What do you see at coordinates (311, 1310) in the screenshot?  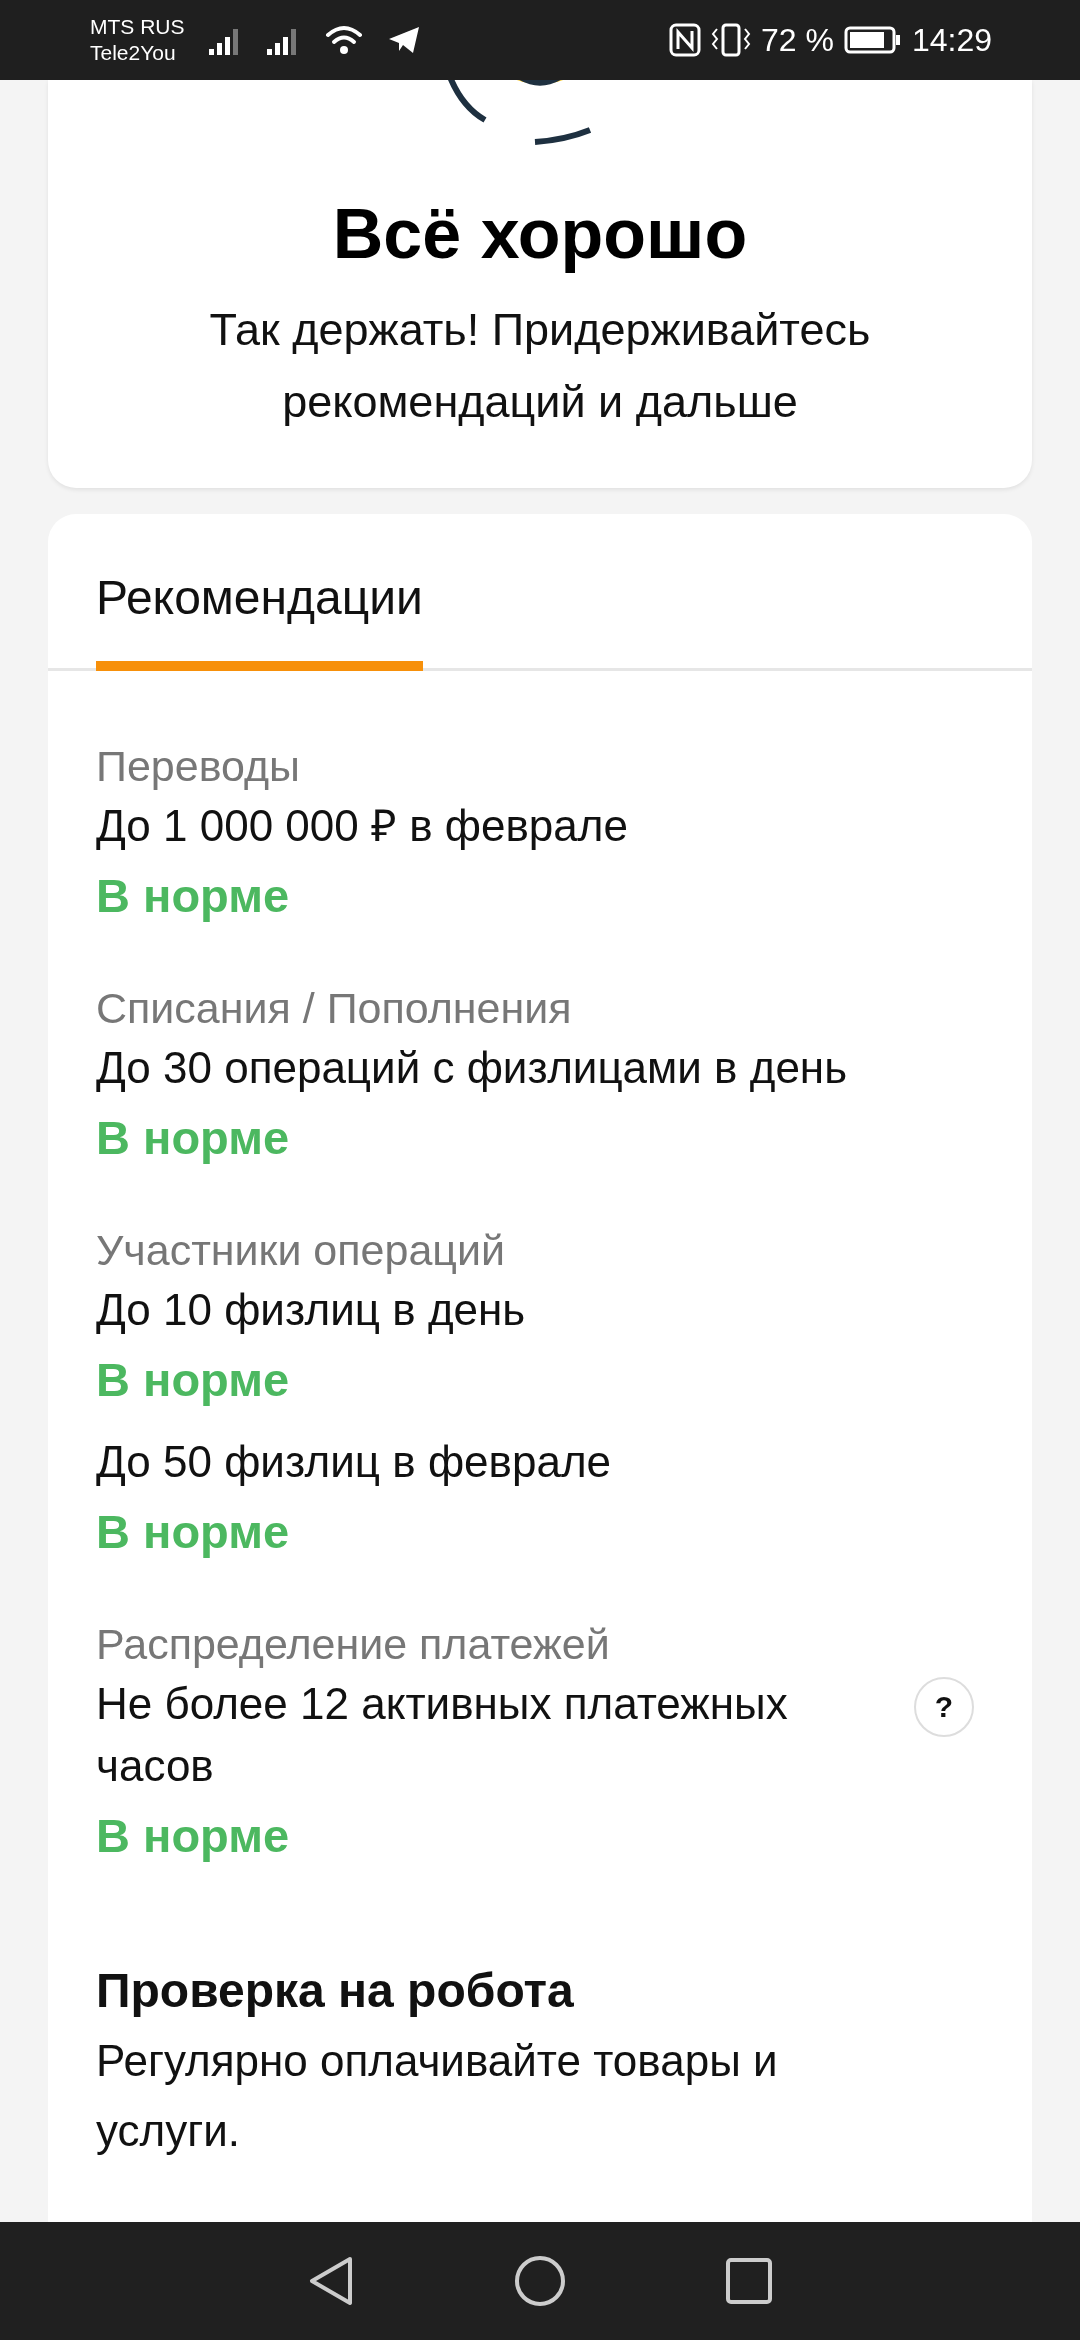 I see `limit-text: До 10 физлиц в день` at bounding box center [311, 1310].